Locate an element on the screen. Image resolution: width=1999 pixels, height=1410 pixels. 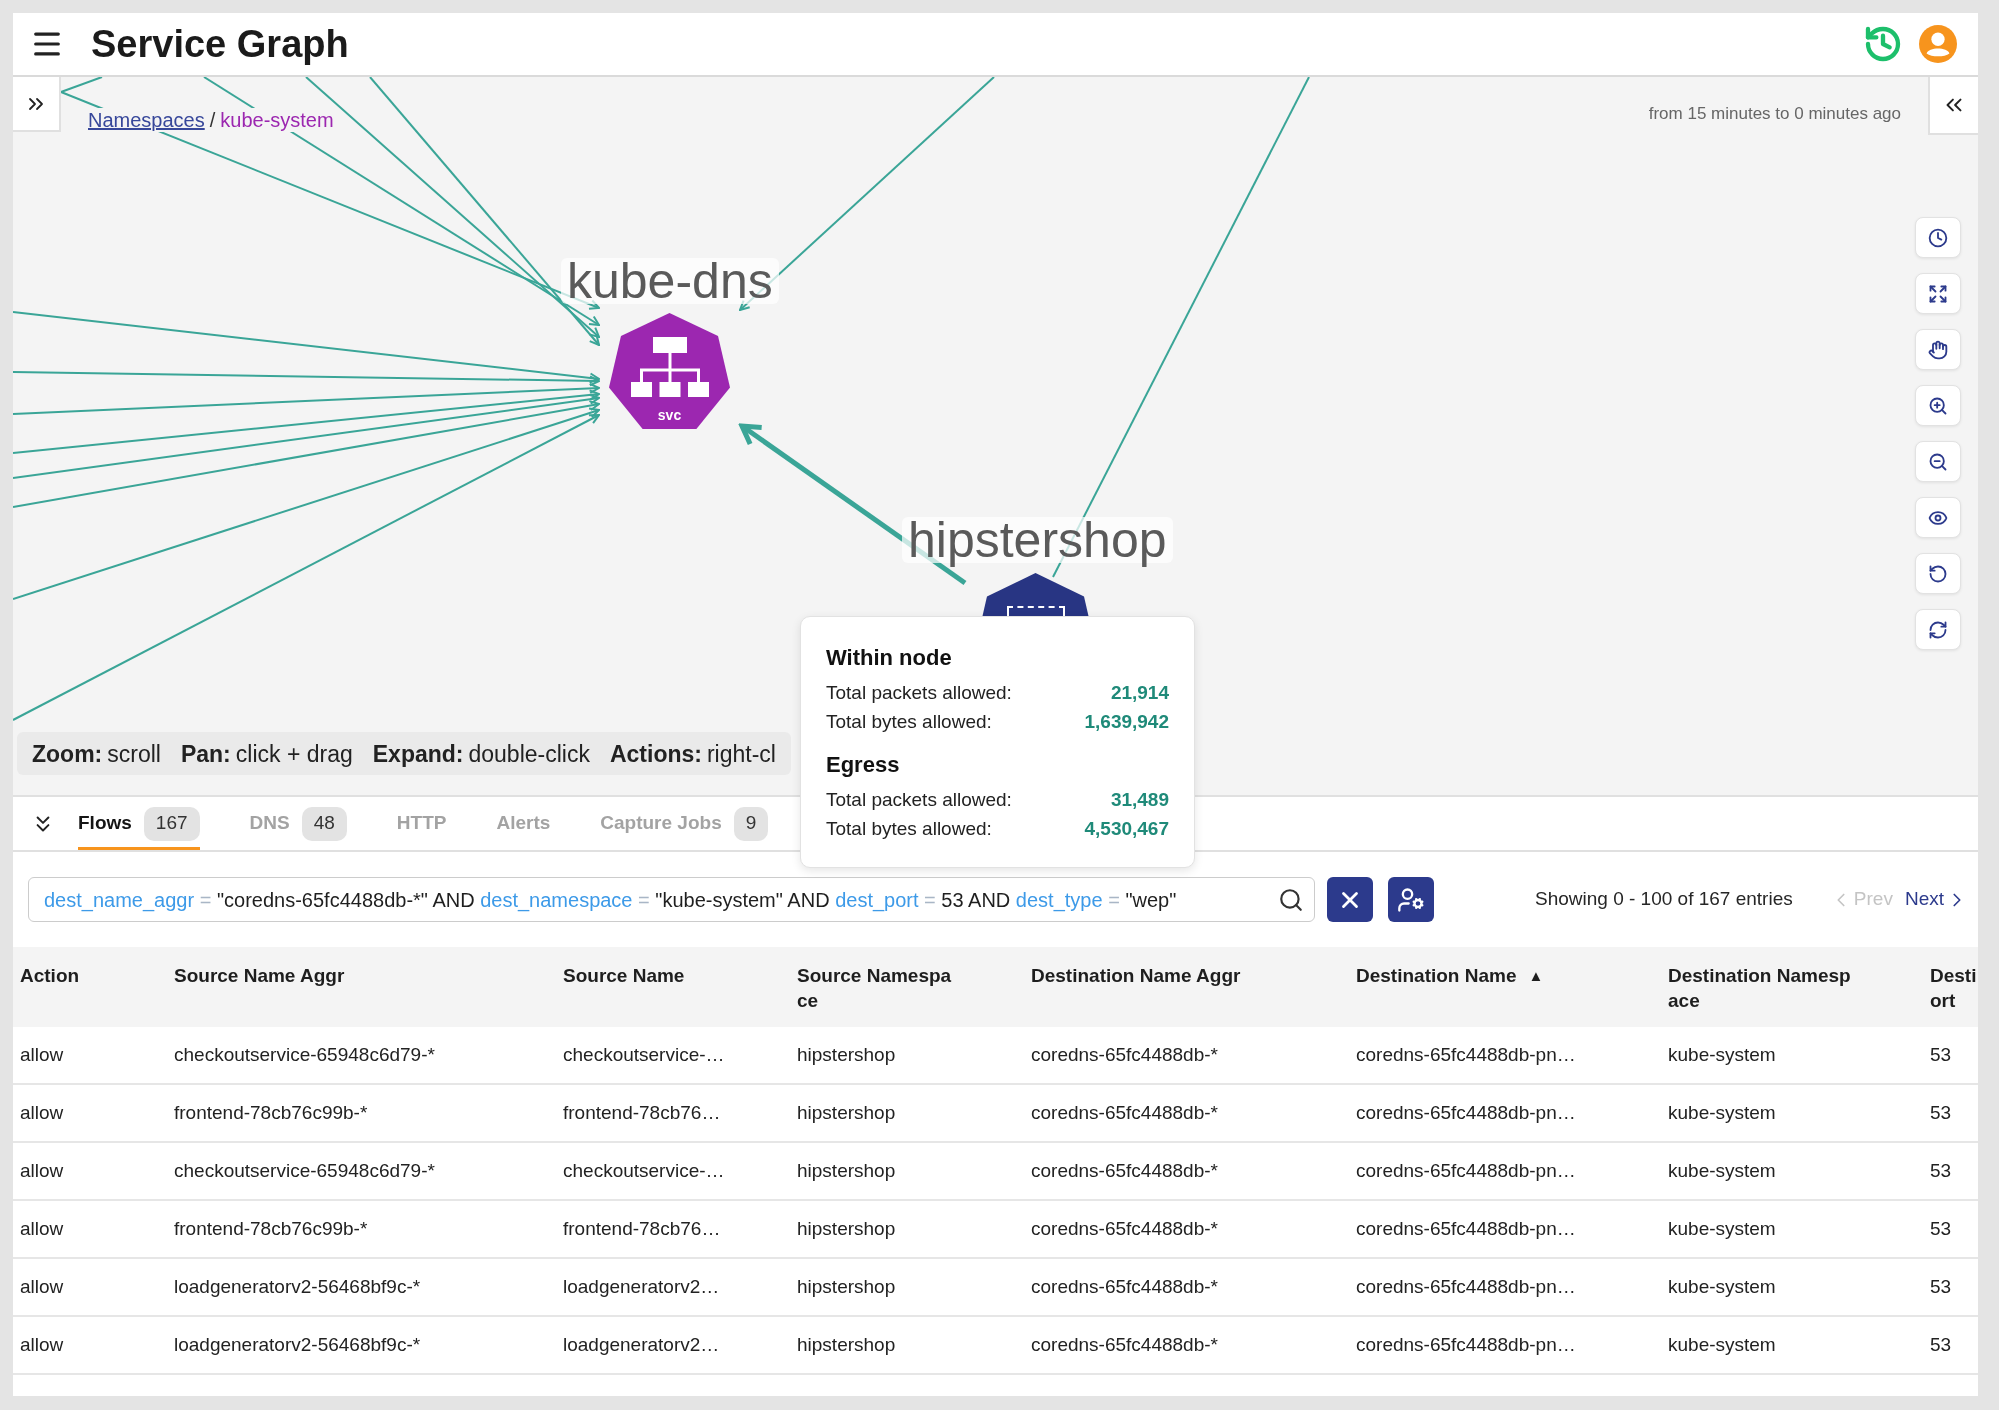
undo-icon is located at coordinates (1938, 573).